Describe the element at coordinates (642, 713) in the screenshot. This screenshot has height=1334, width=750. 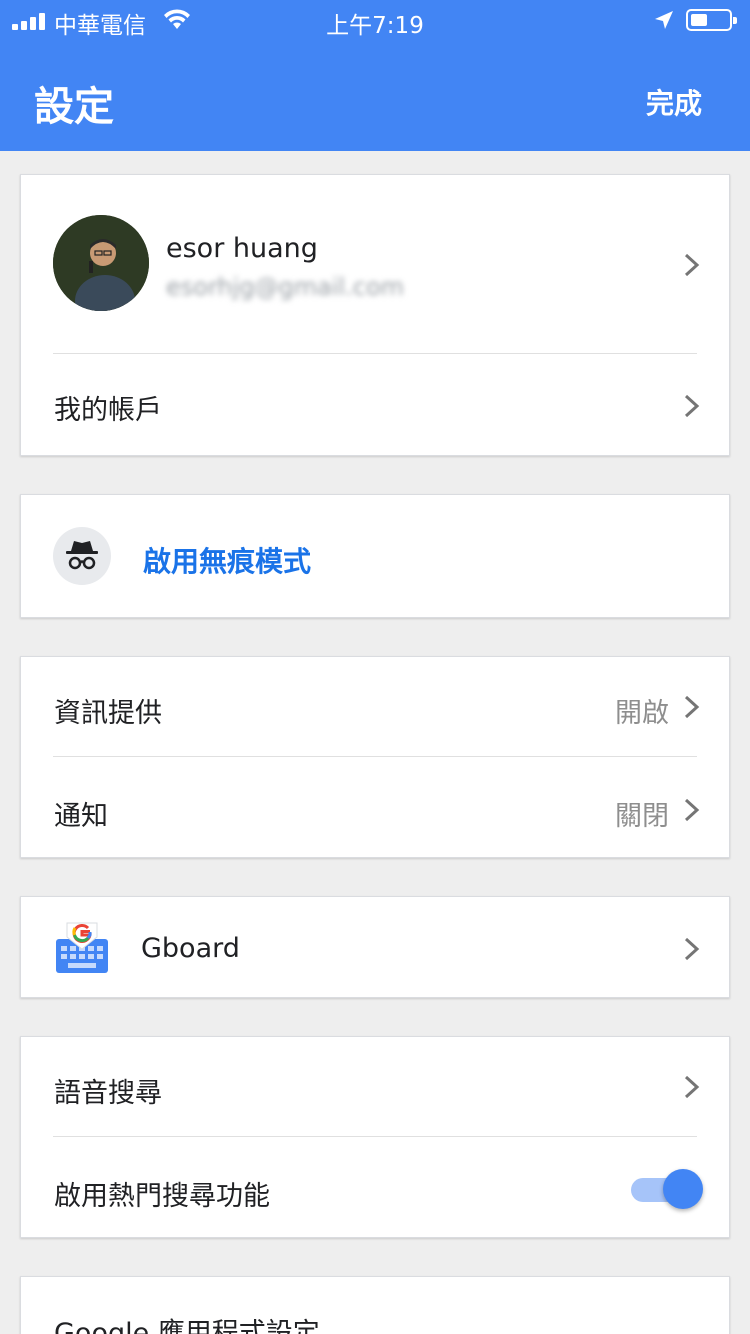
I see `feed-value: 開啟` at that location.